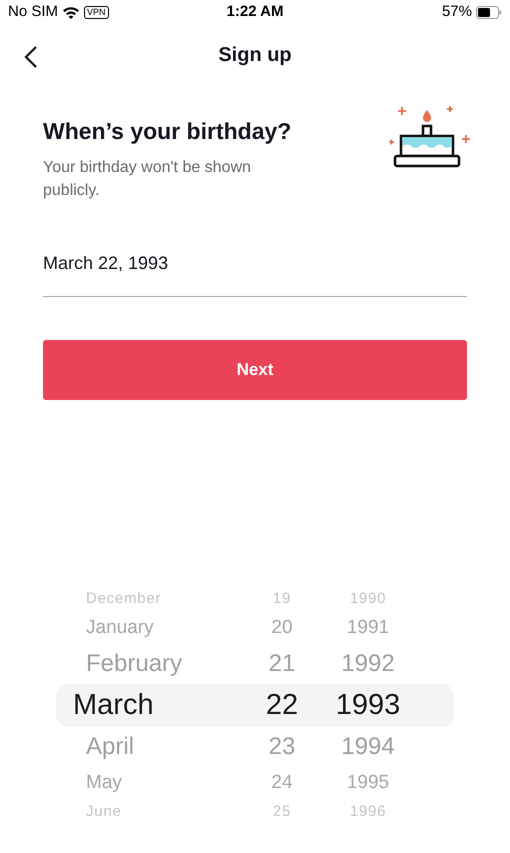  I want to click on year-option: 1991, so click(368, 628).